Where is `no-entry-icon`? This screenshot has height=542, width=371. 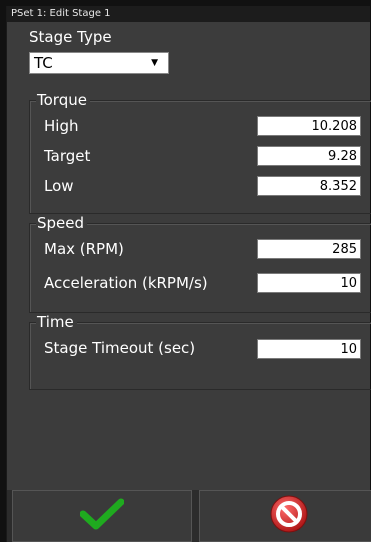 no-entry-icon is located at coordinates (289, 516).